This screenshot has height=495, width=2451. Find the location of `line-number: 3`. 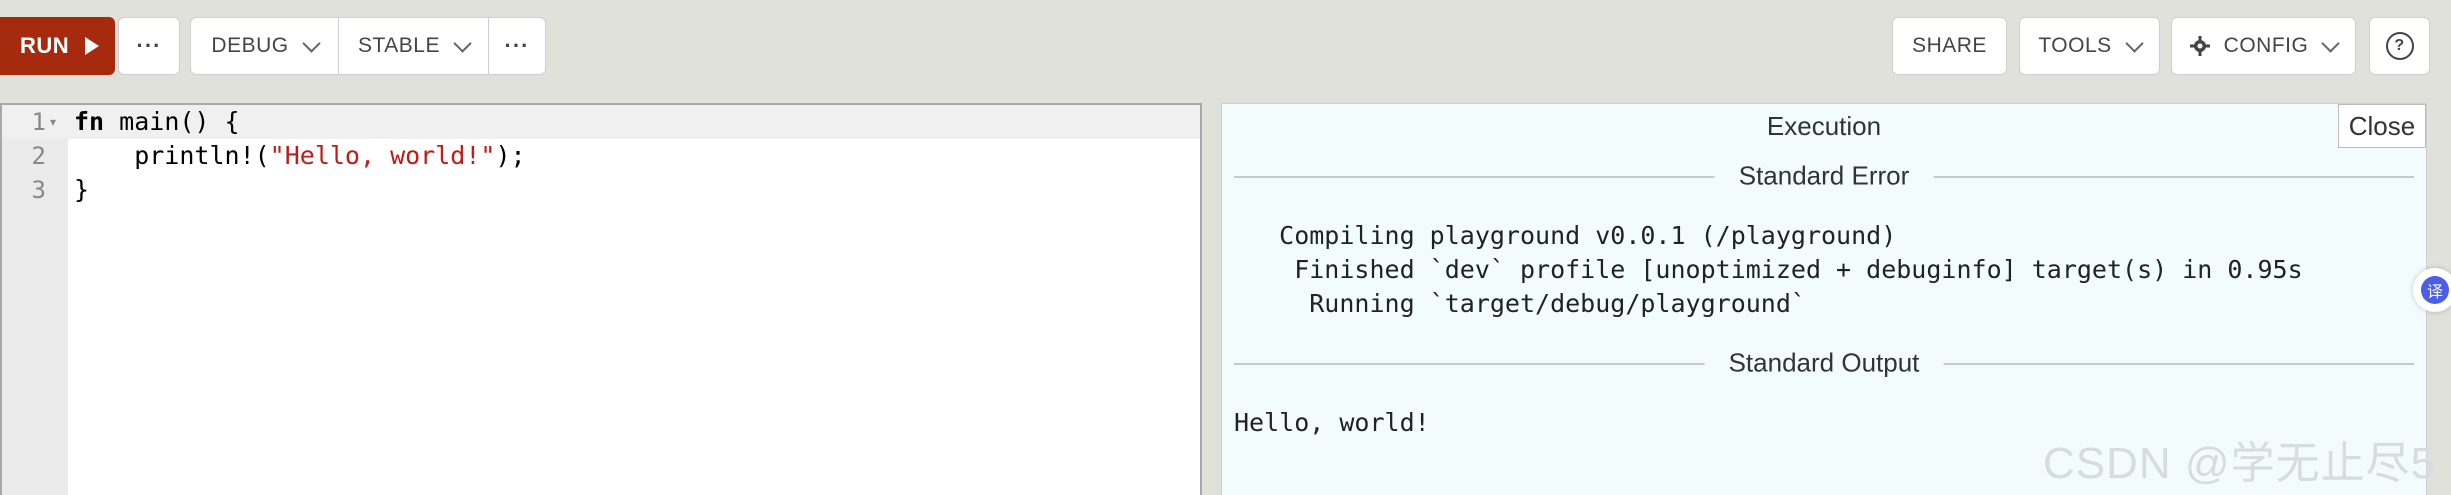

line-number: 3 is located at coordinates (38, 190).